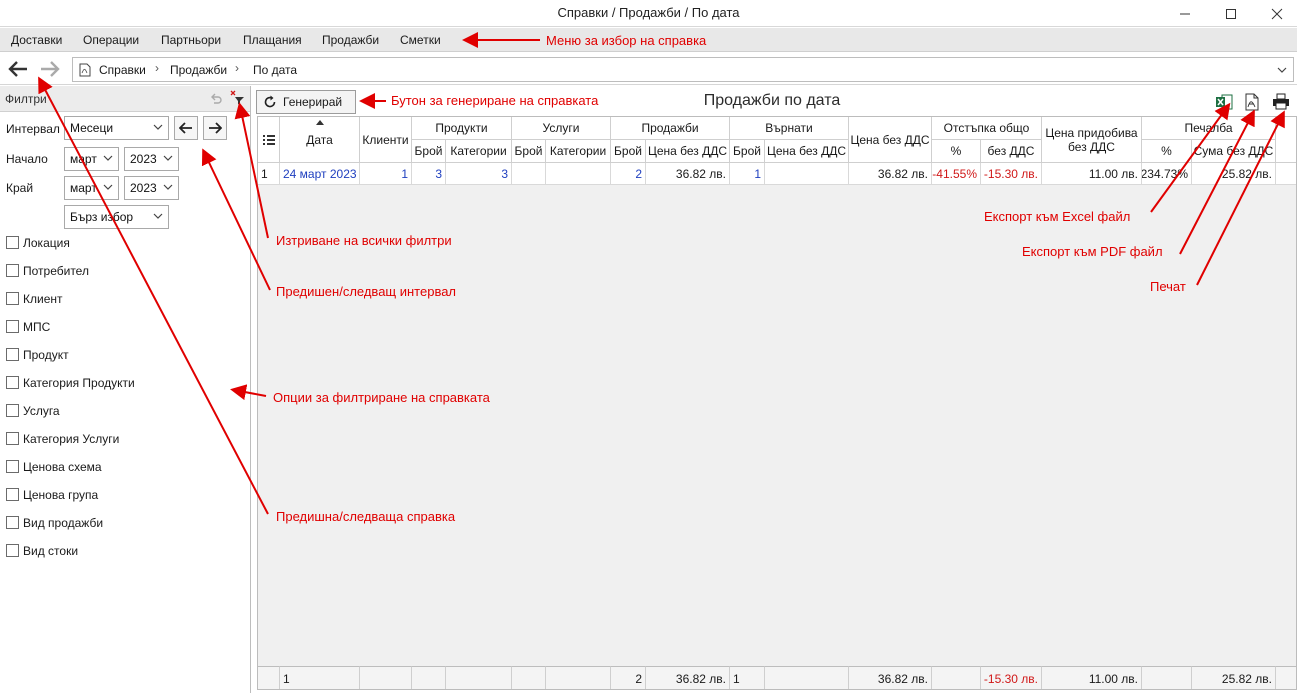 The image size is (1297, 693). Describe the element at coordinates (46, 355) in the screenshot. I see `checkbox-label: Продукт` at that location.